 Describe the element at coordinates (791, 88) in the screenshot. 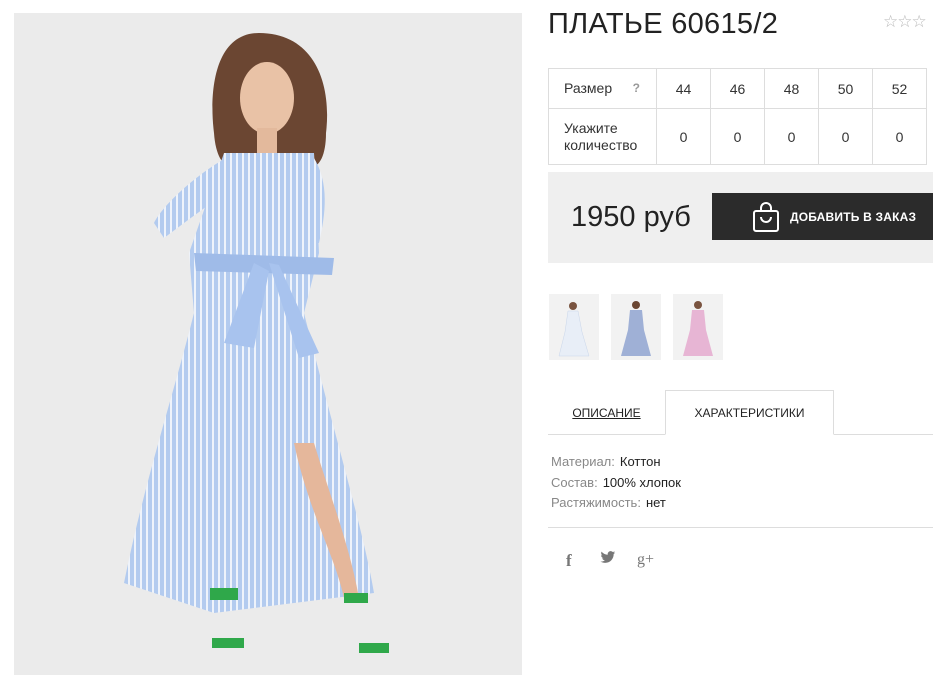

I see `size-48: 48` at that location.